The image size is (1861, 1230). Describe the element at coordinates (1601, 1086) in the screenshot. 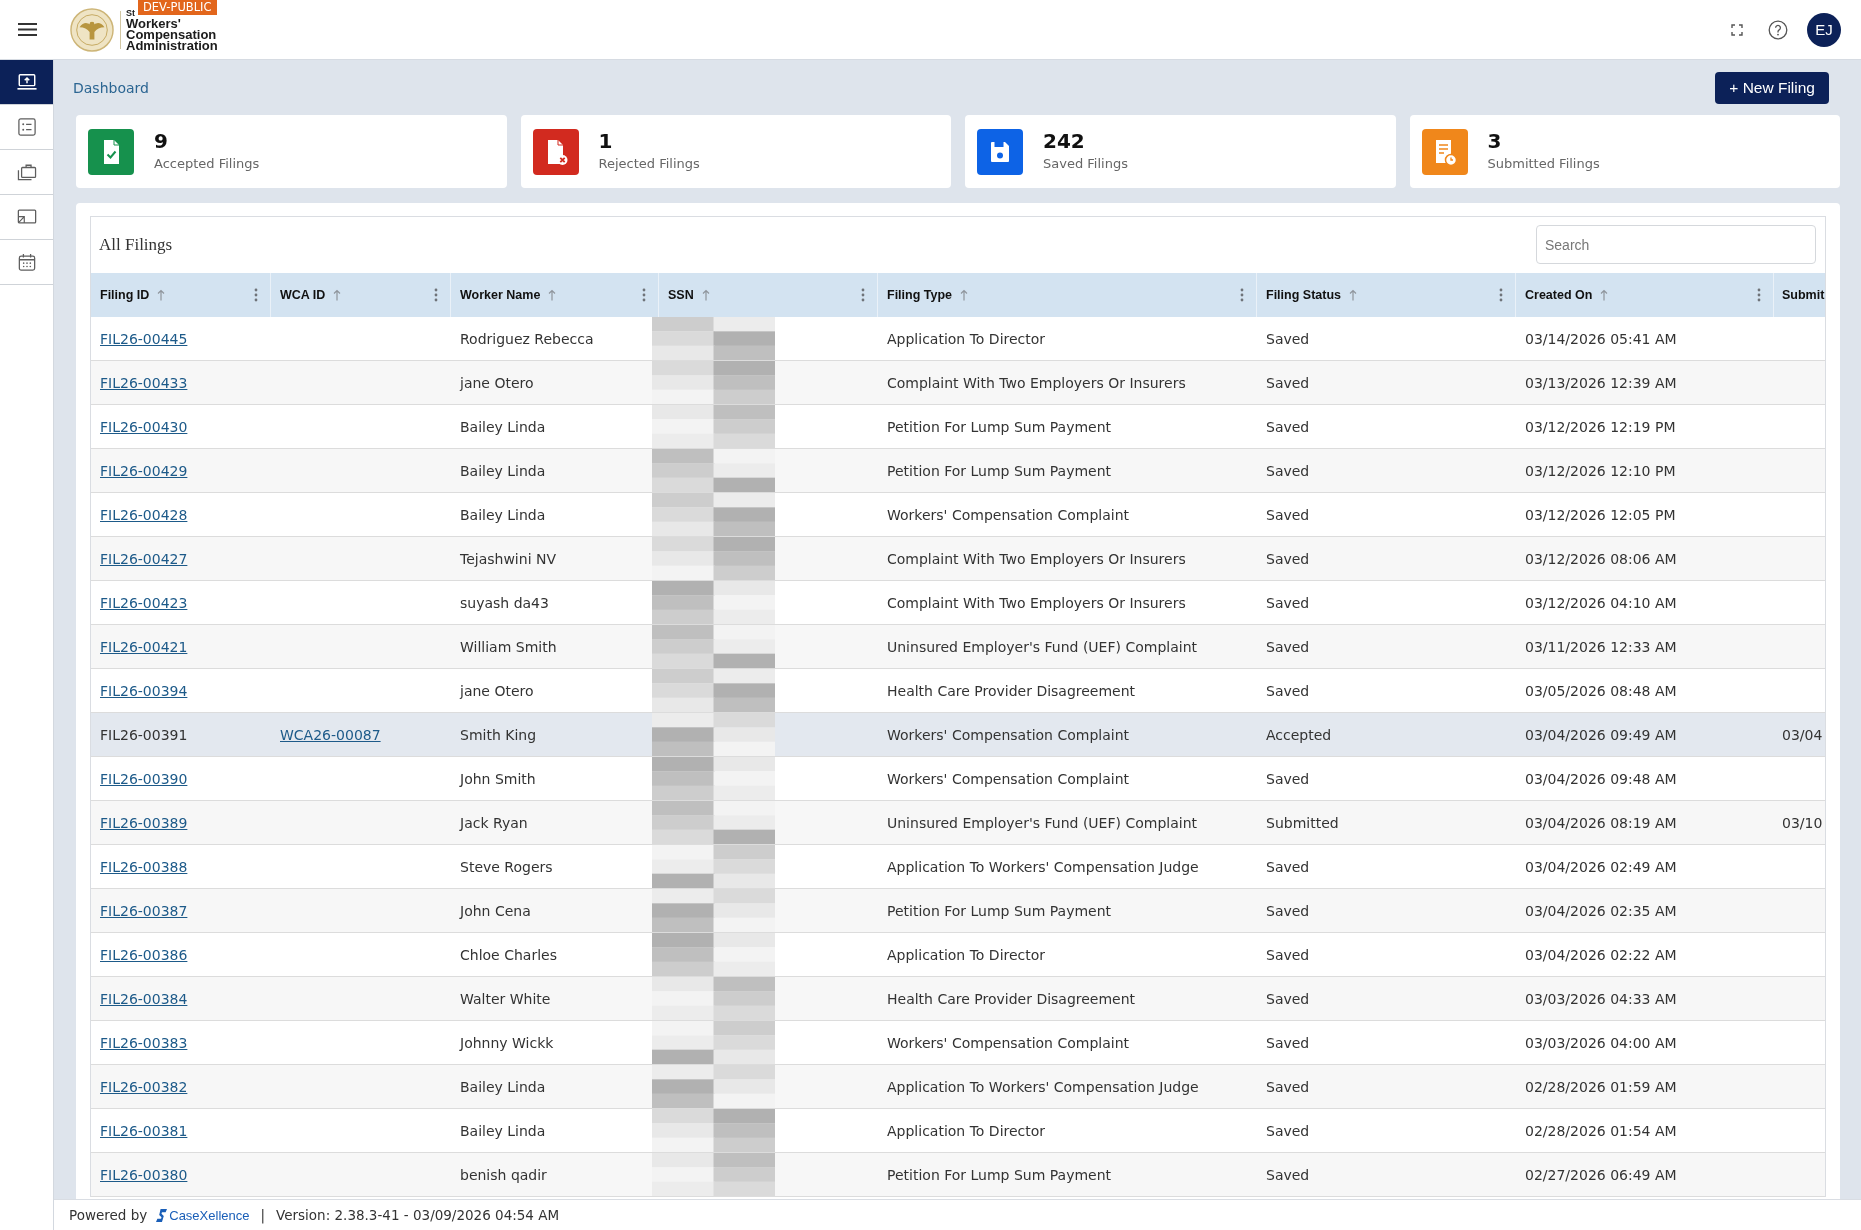

I see `created-on-date: 02/28/2026 01:59 AM` at that location.